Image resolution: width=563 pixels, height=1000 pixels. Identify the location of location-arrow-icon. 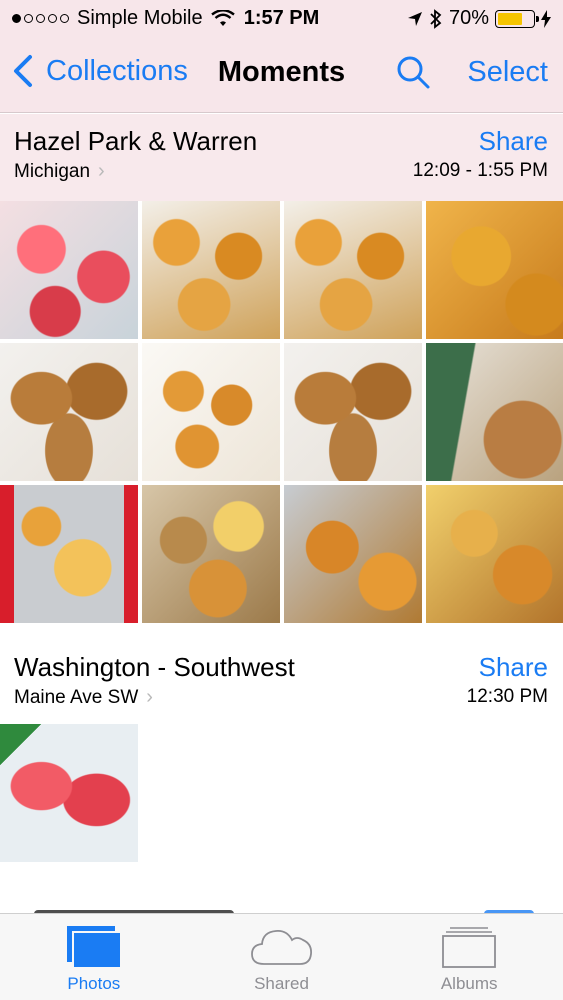
(414, 18).